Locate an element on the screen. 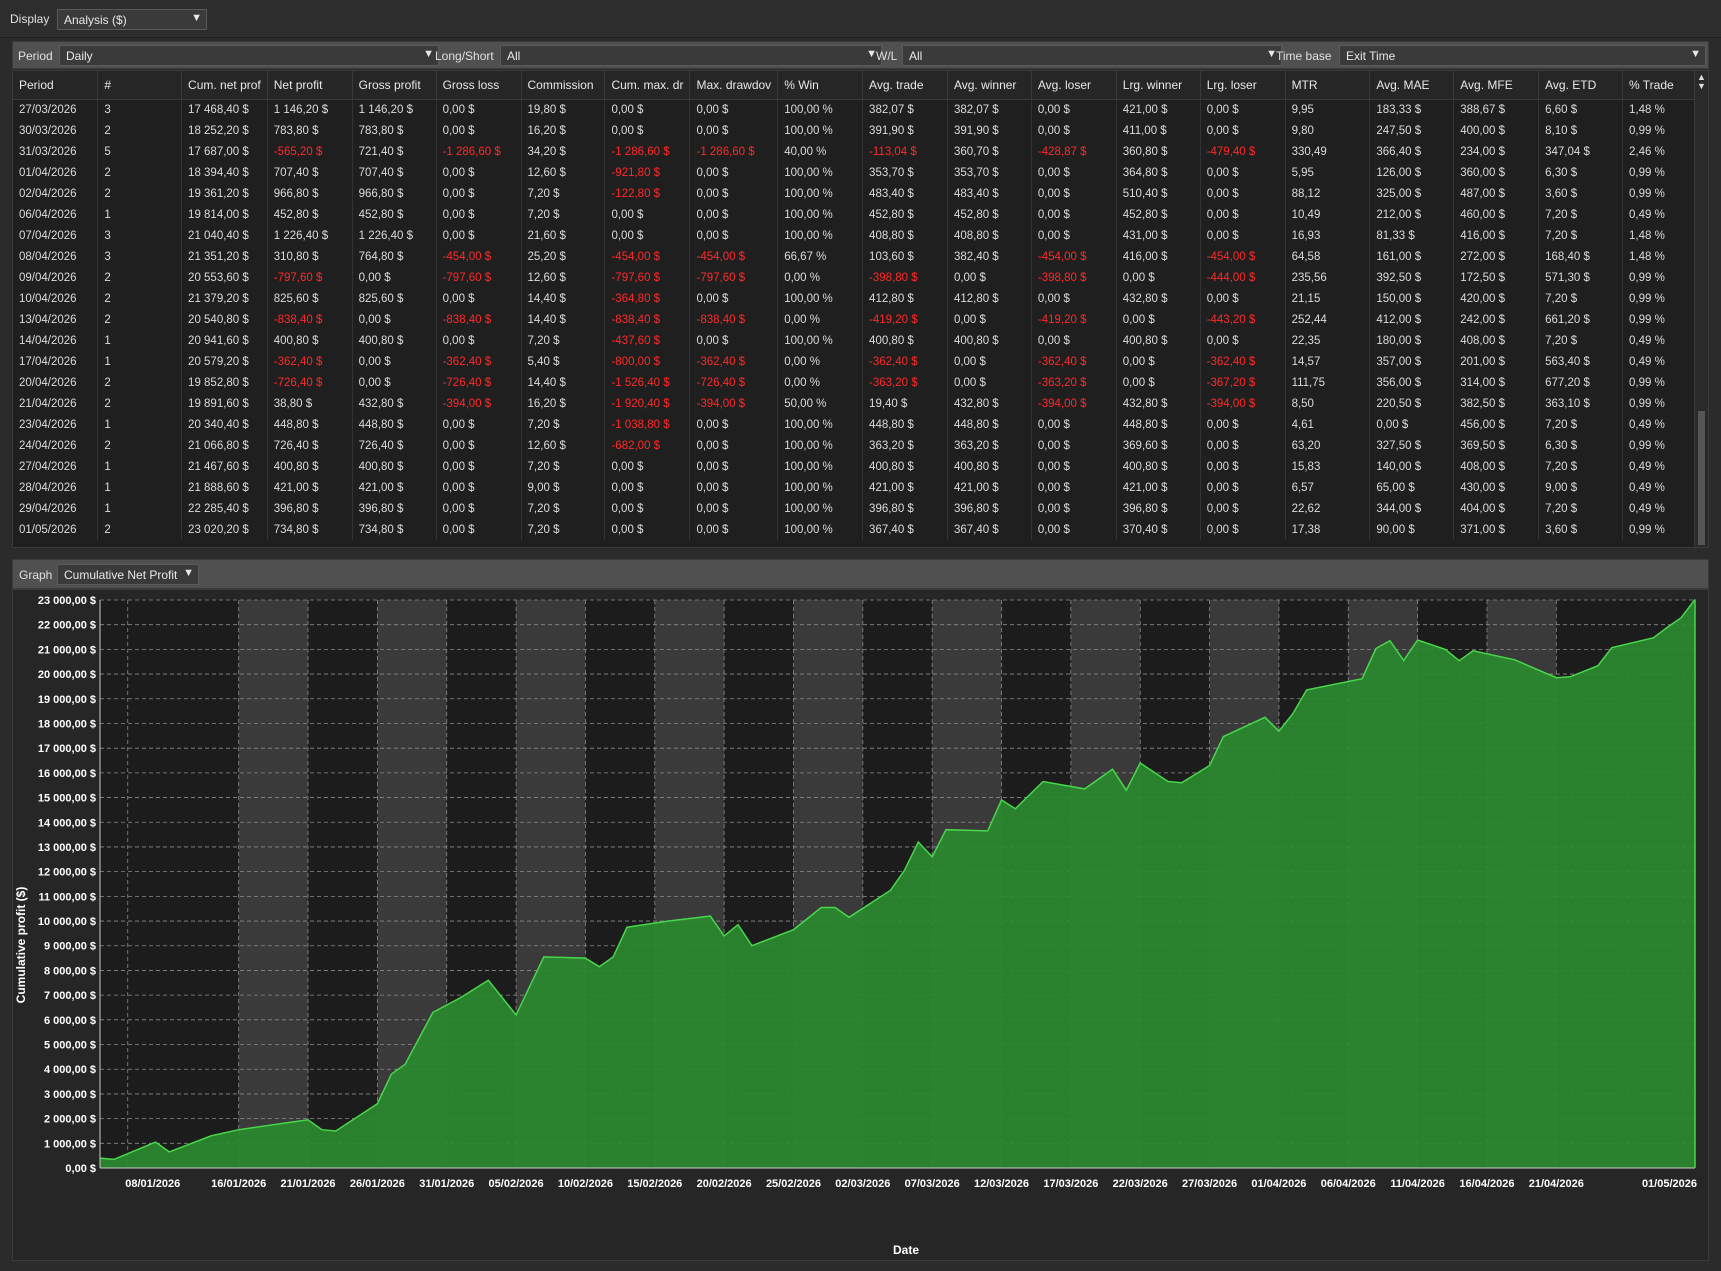 Image resolution: width=1721 pixels, height=1271 pixels. table-cell: 272,00 $ is located at coordinates (1496, 256).